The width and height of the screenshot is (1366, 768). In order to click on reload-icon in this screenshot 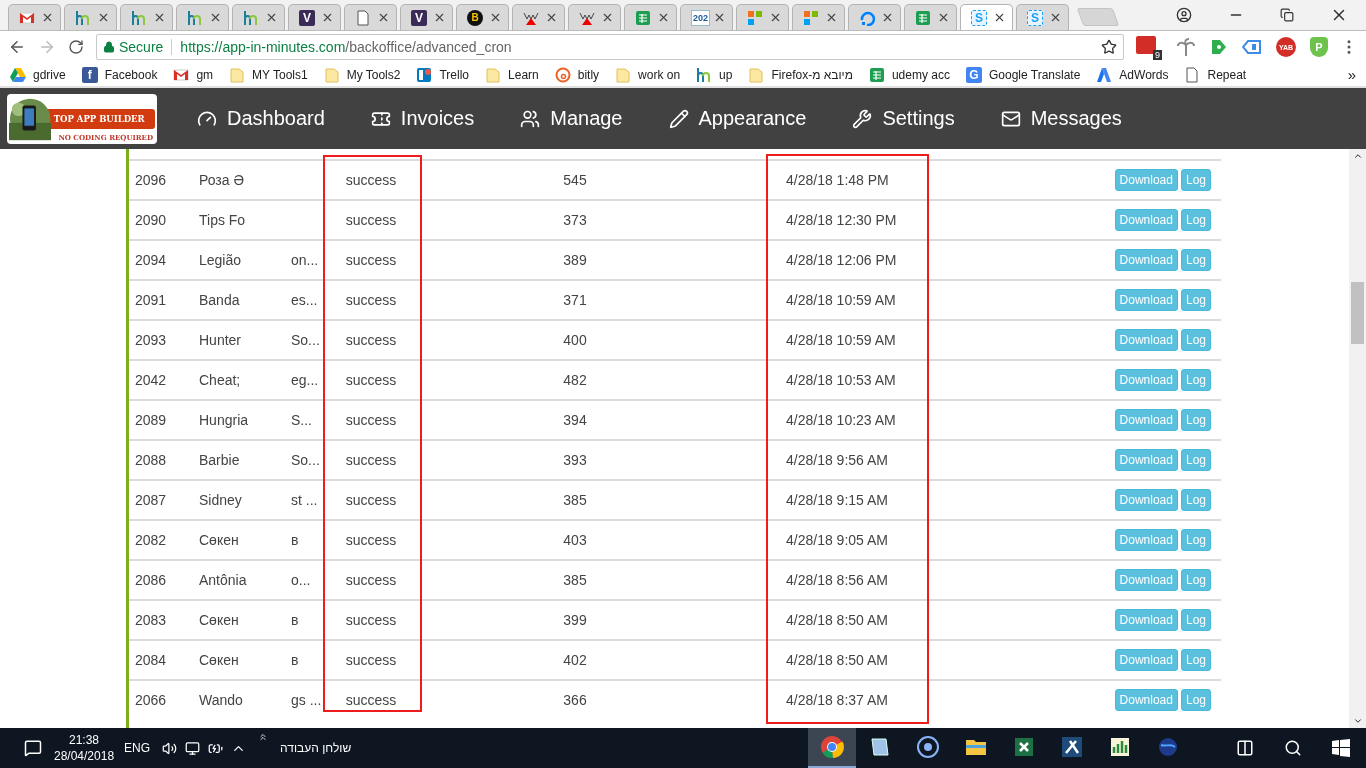, I will do `click(76, 47)`.